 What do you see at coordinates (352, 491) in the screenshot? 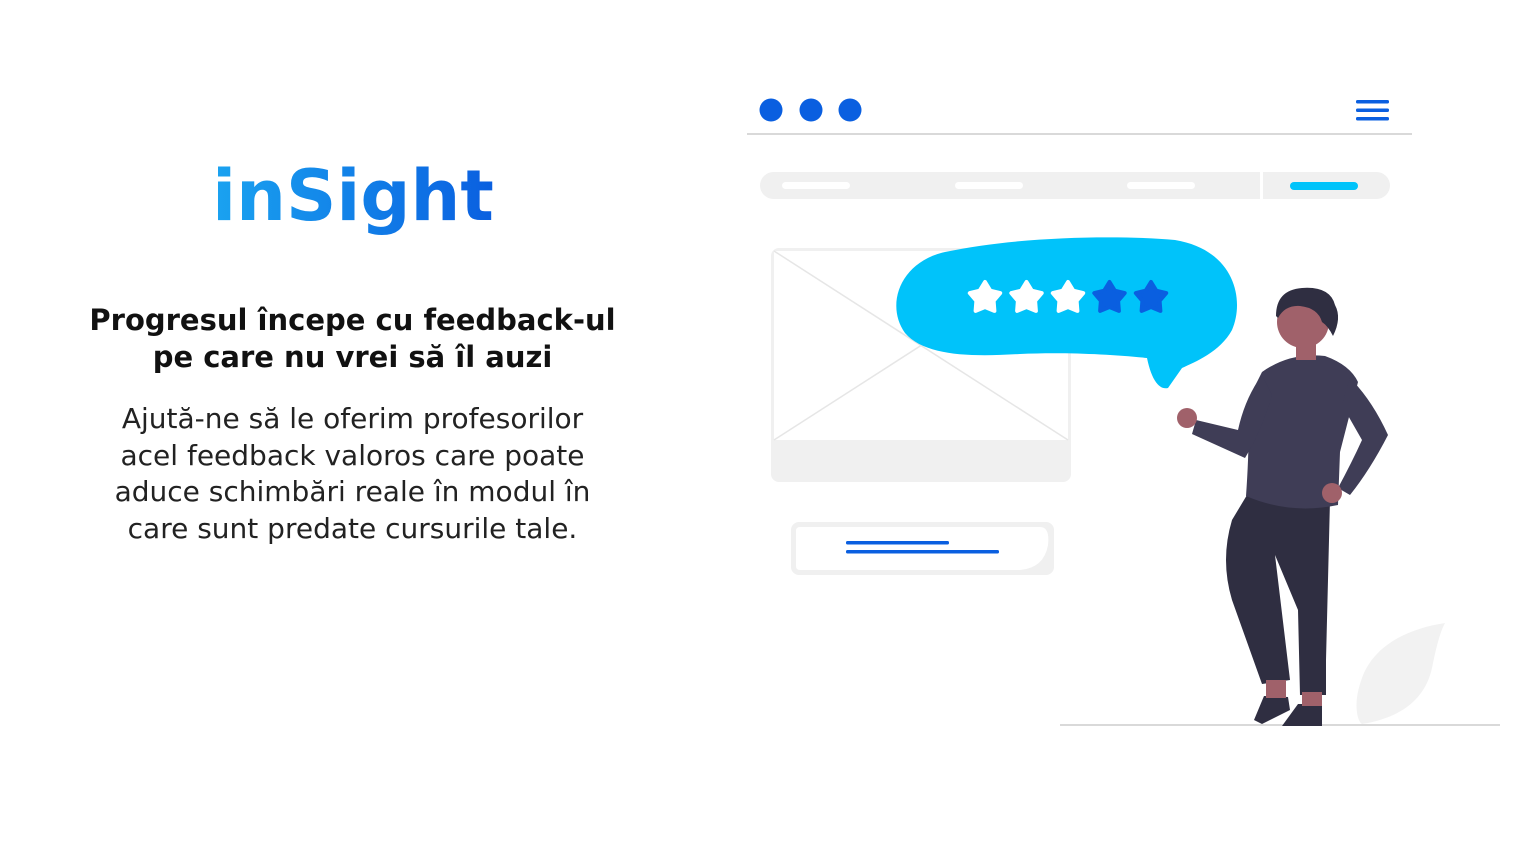
I see `description-line: aduce schimbări reale în modul în` at bounding box center [352, 491].